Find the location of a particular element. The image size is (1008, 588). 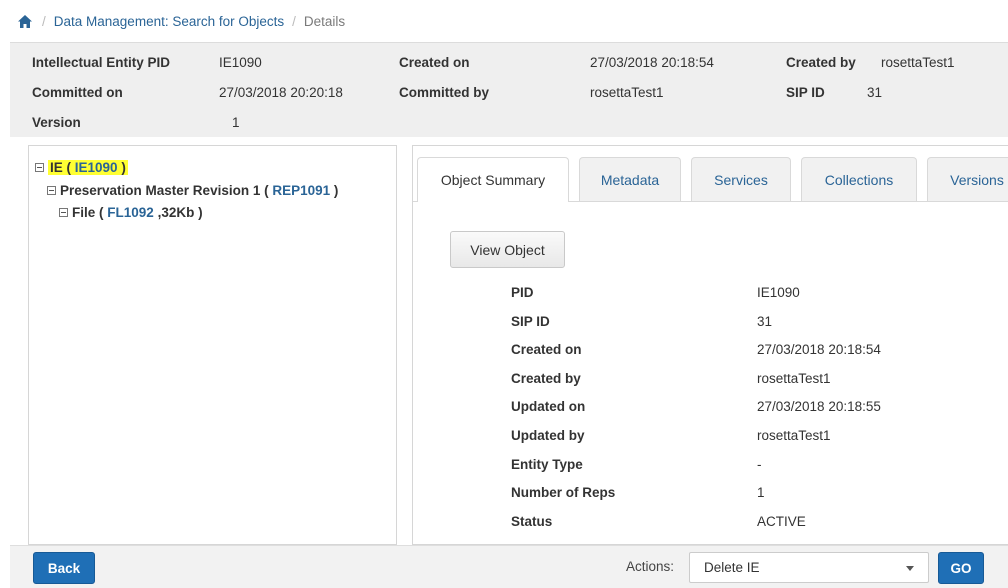

info-label: SIP ID is located at coordinates (805, 92).